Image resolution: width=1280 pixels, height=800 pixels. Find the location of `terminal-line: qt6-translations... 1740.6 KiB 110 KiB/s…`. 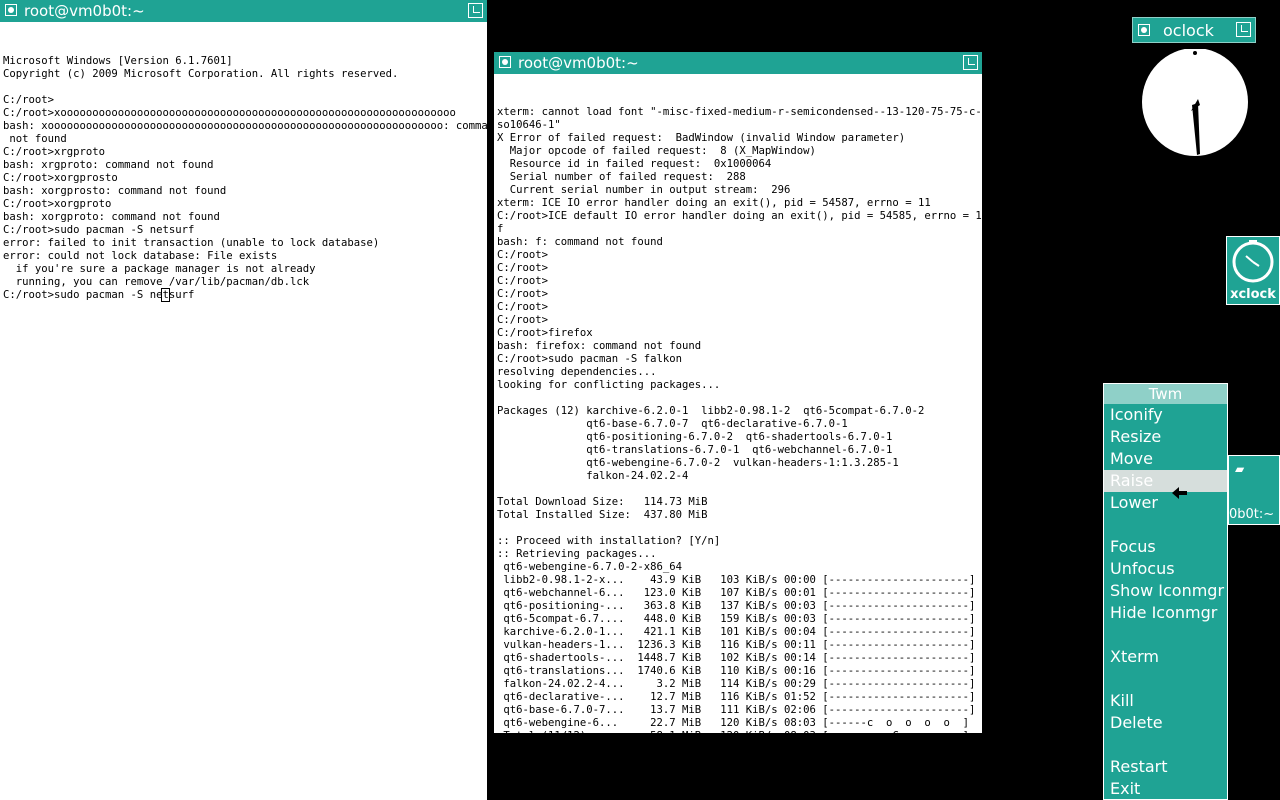

terminal-line: qt6-translations... 1740.6 KiB 110 KiB/s… is located at coordinates (739, 671).